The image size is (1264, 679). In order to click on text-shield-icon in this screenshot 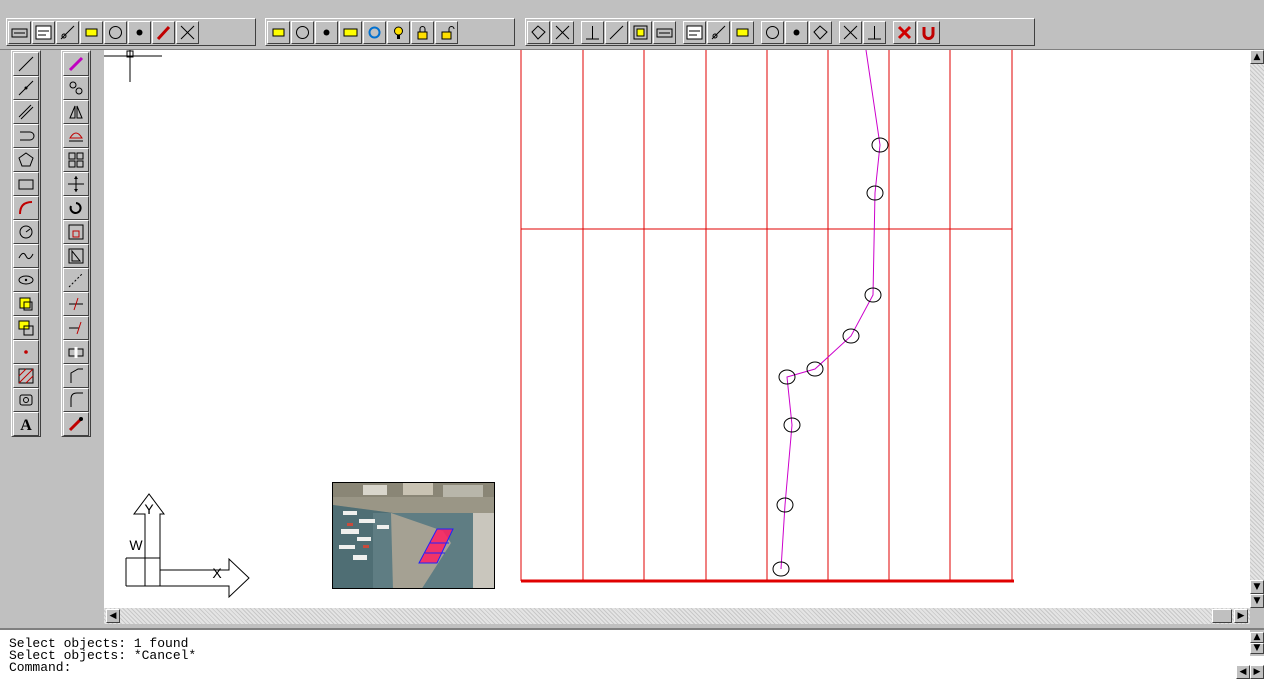, I will do `click(187, 32)`.